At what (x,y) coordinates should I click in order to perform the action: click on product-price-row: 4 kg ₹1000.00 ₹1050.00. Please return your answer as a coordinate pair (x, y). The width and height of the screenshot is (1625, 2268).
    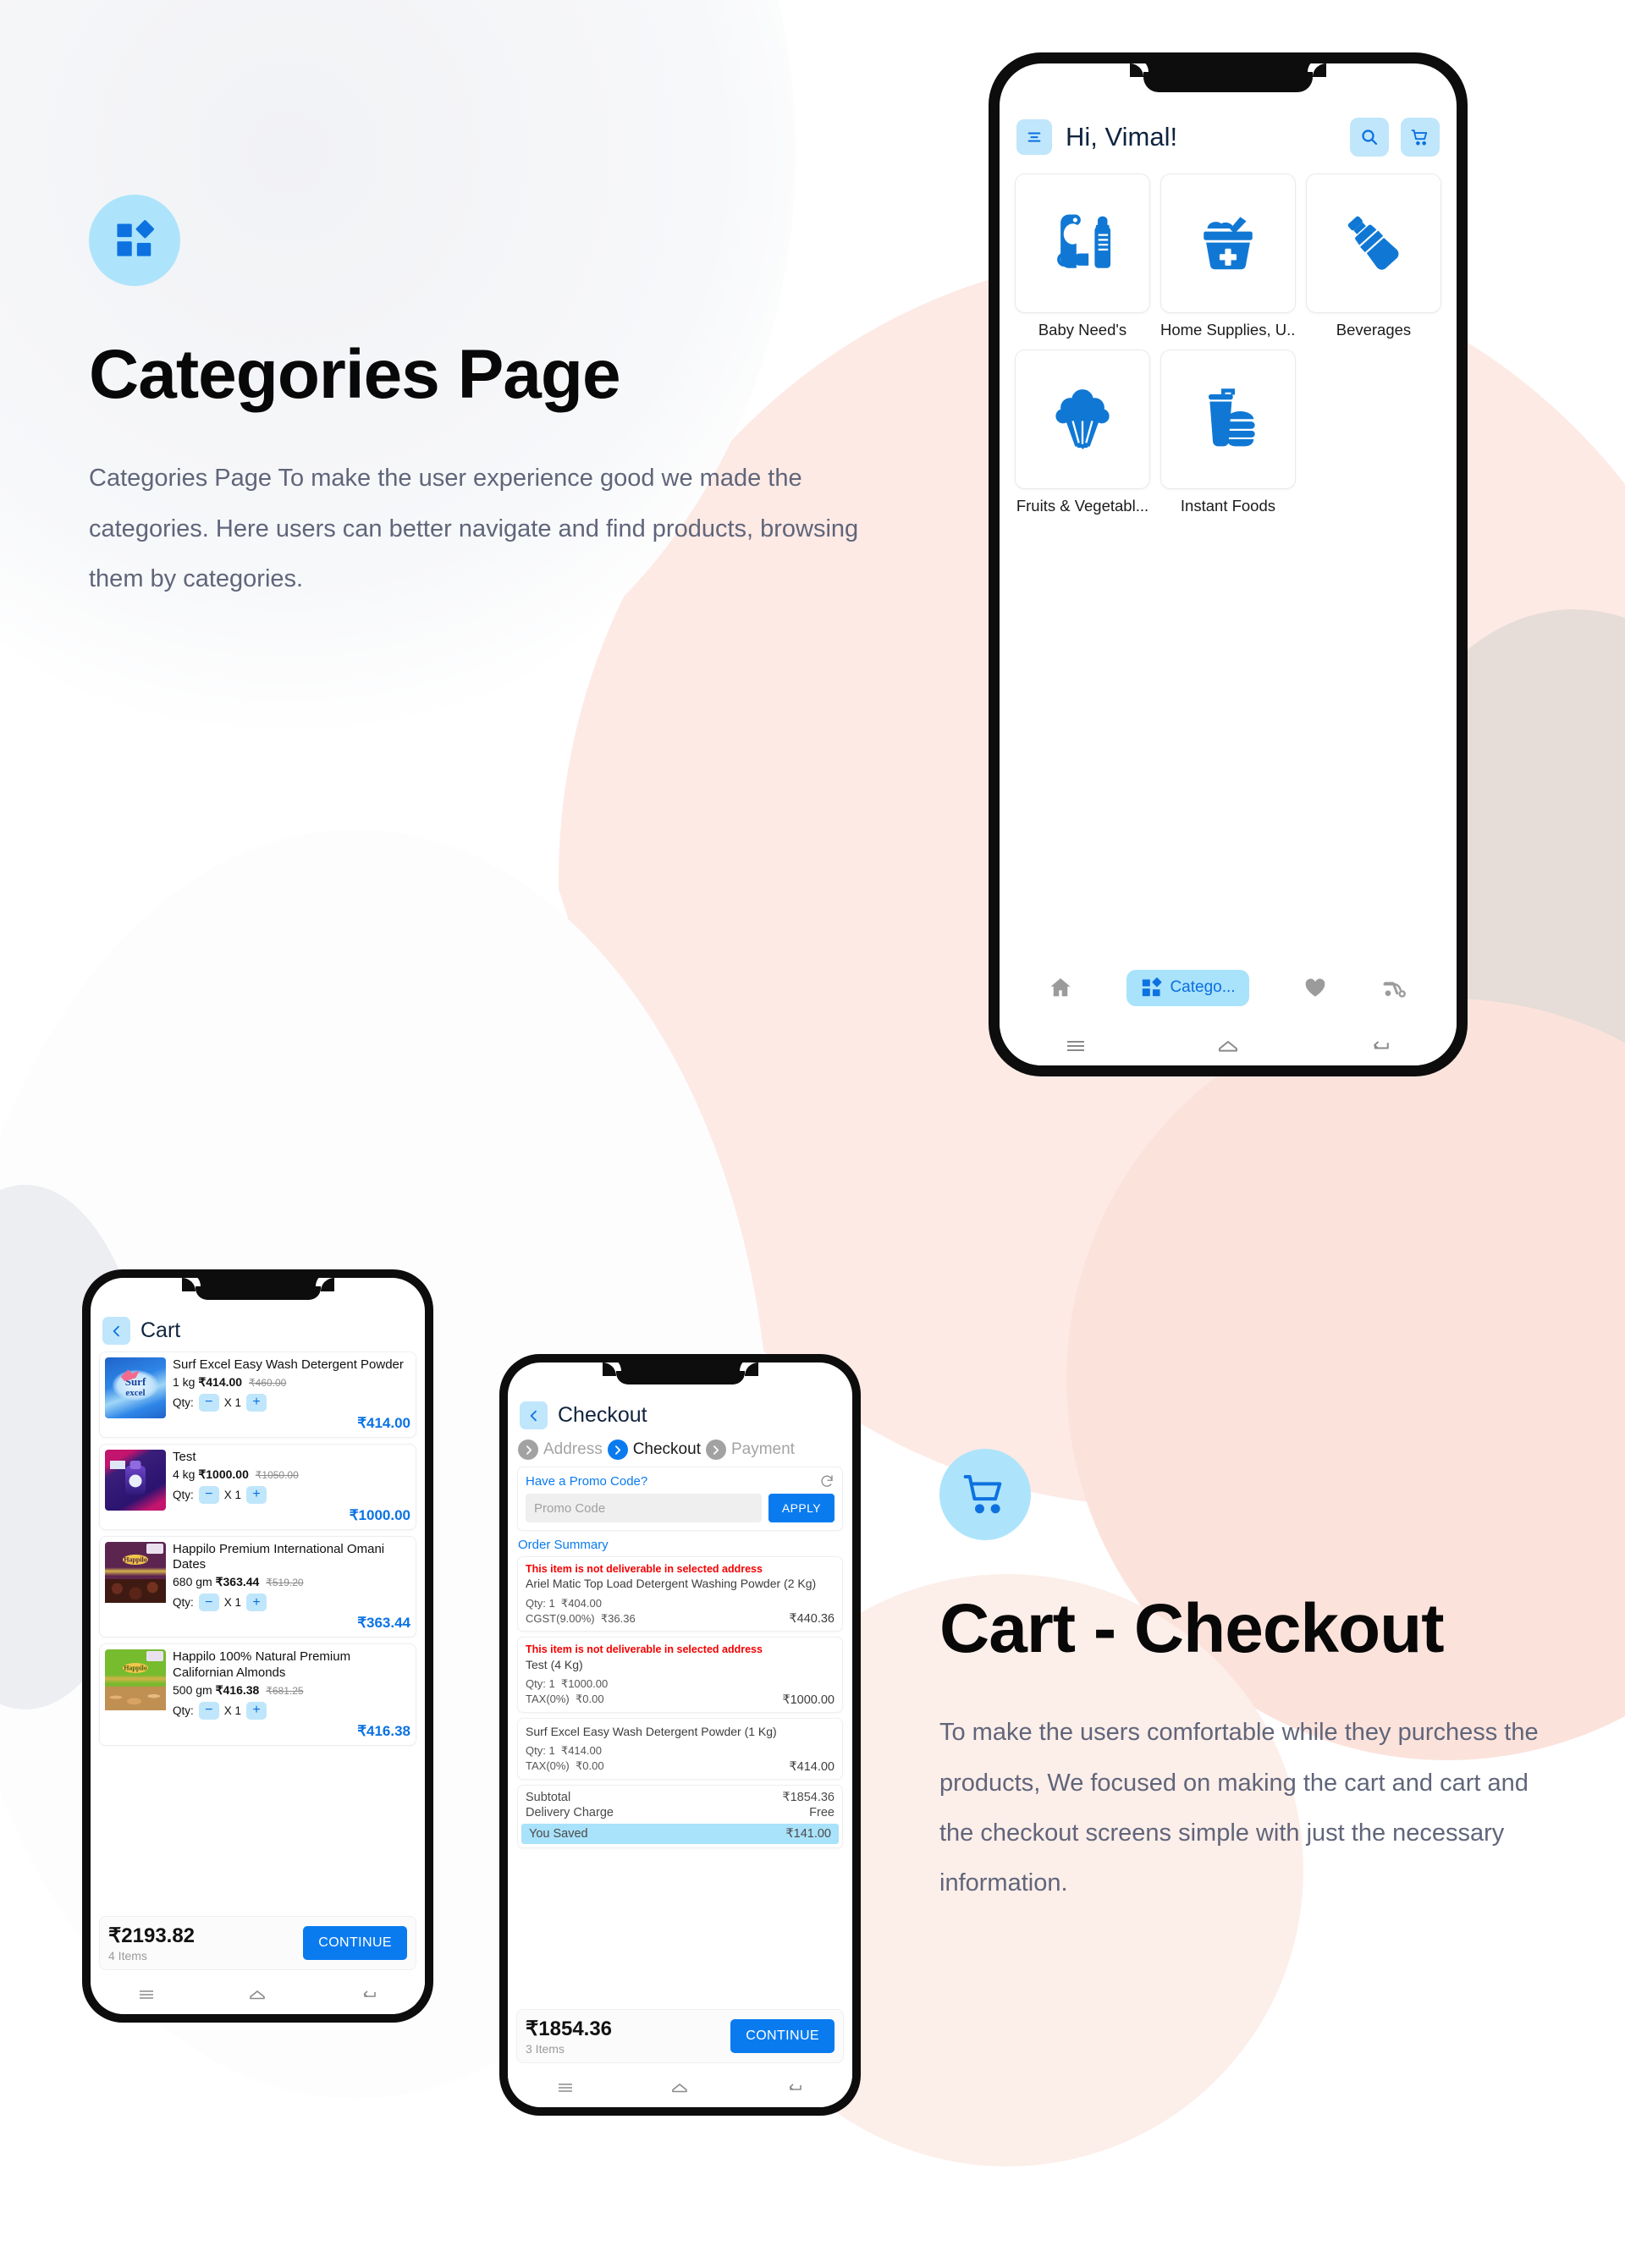
    Looking at the image, I should click on (291, 1474).